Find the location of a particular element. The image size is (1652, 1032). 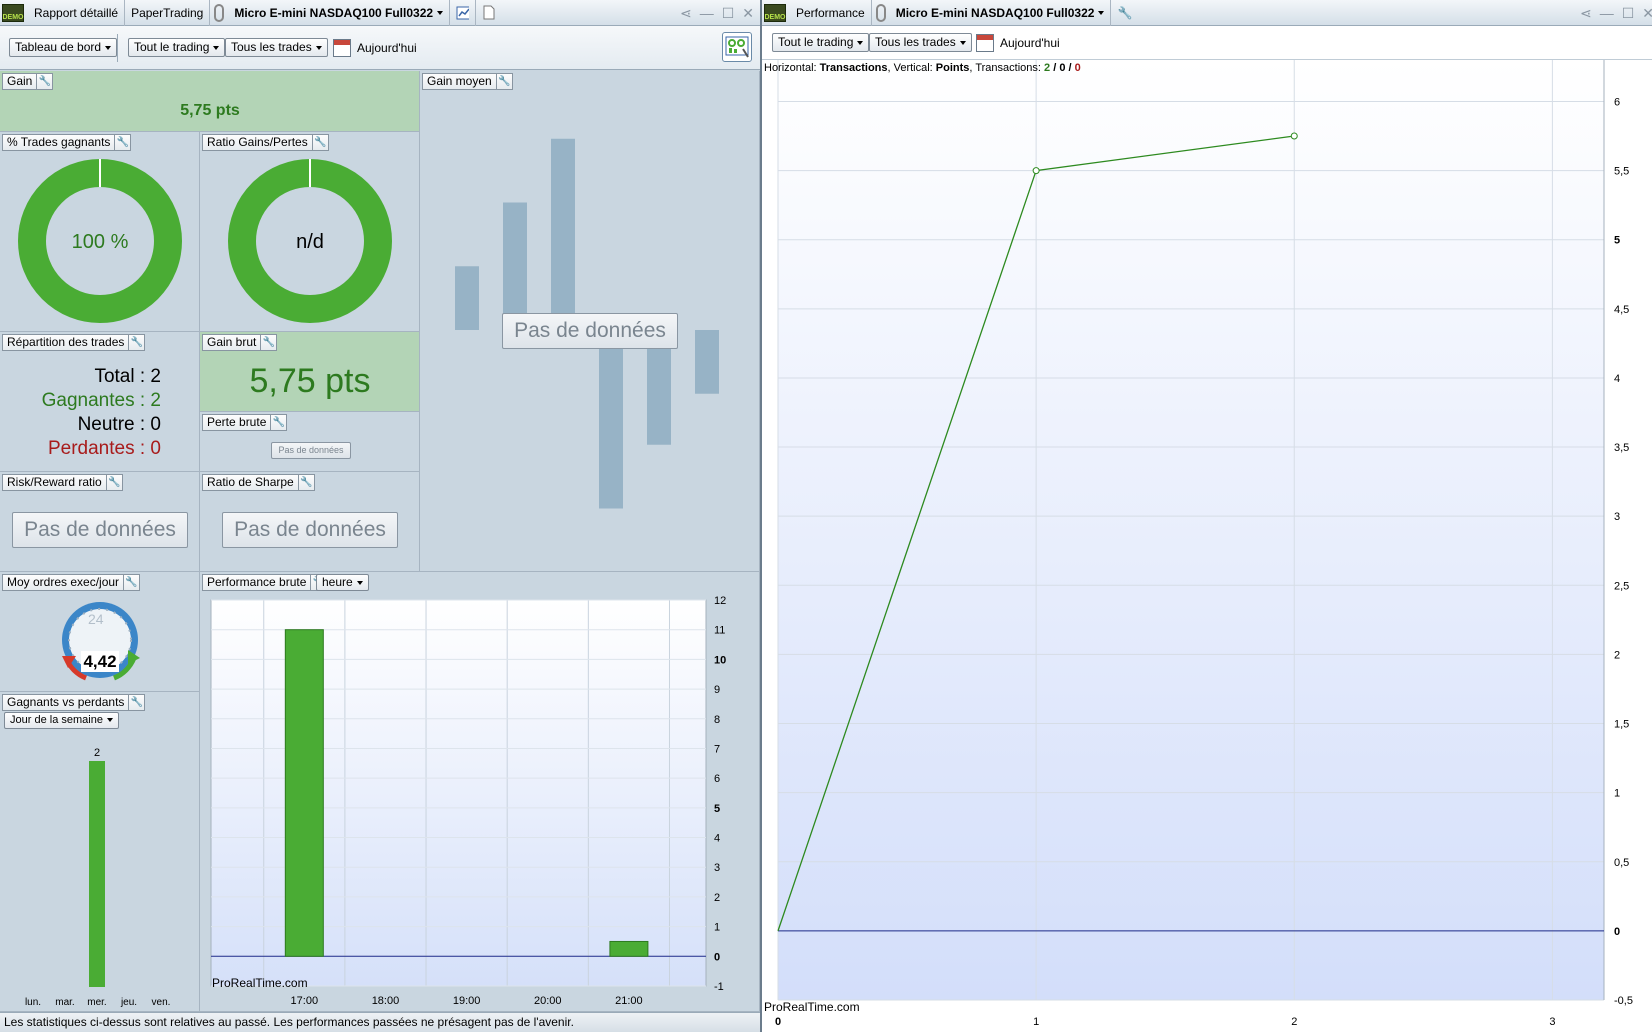

chart-icon is located at coordinates (463, 13).